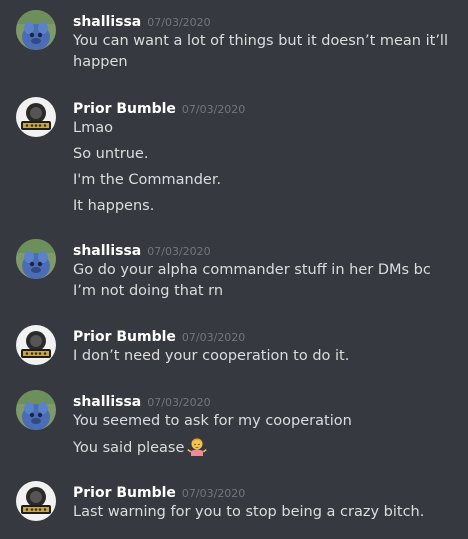 The height and width of the screenshot is (539, 468). I want to click on message-text-inline: You said please, so click(129, 448).